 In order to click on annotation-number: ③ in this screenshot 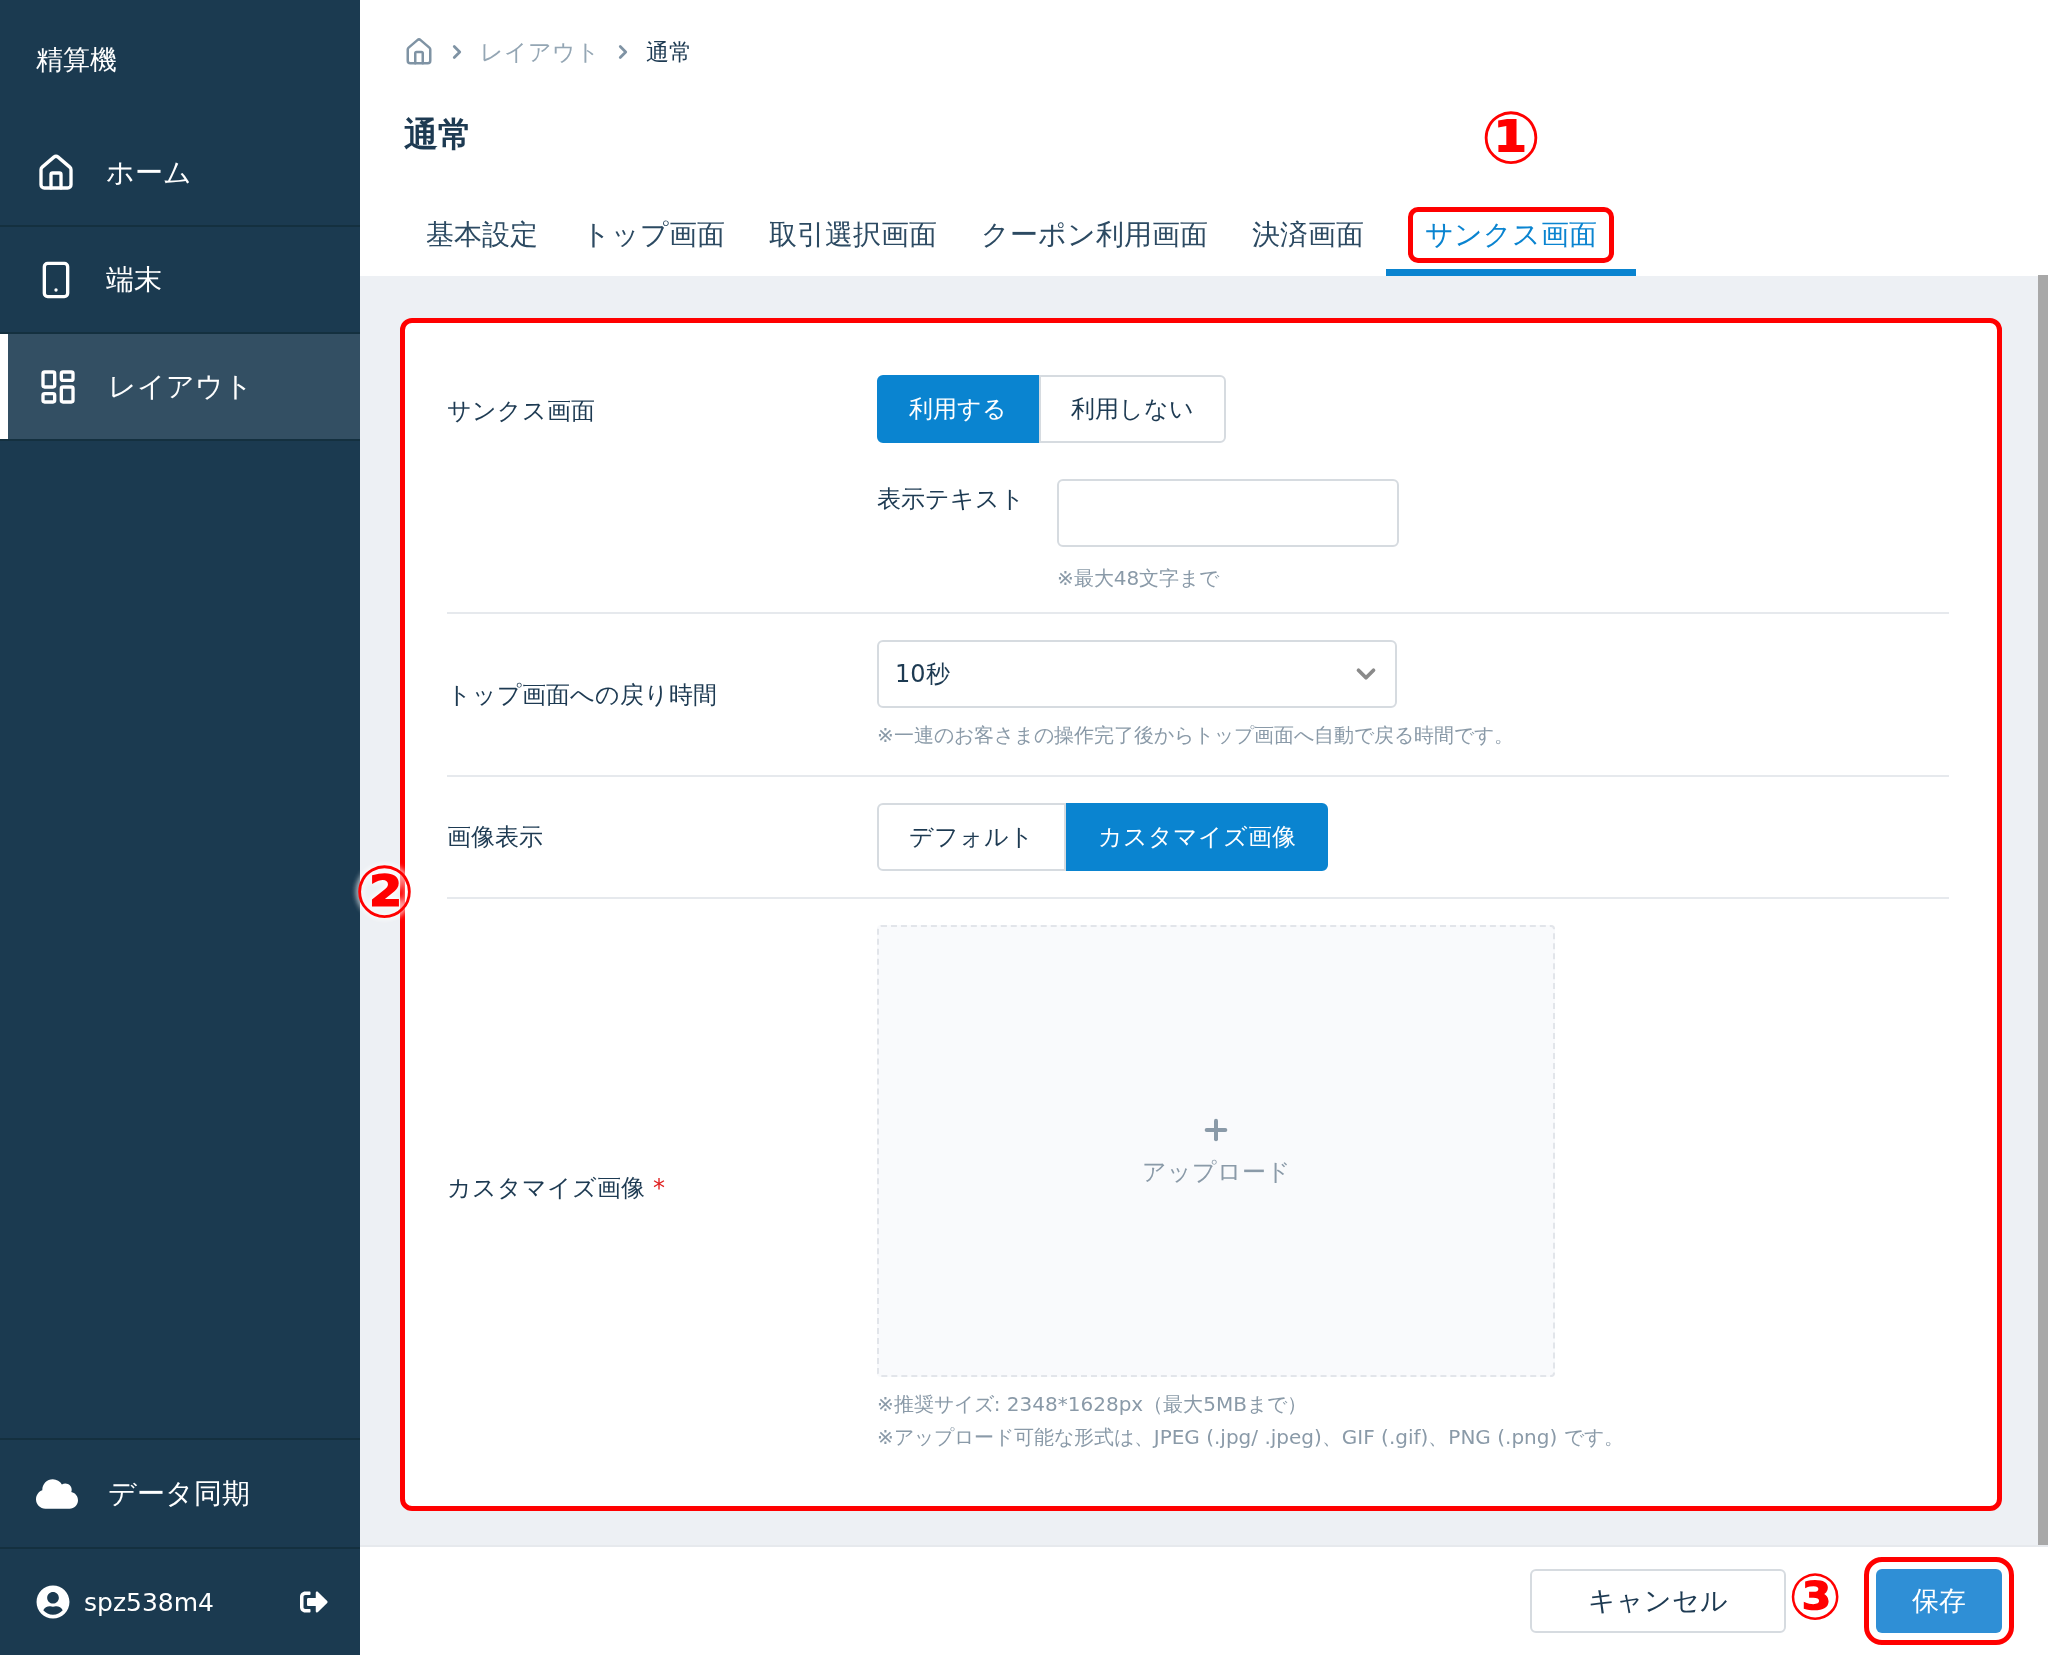, I will do `click(1815, 1597)`.